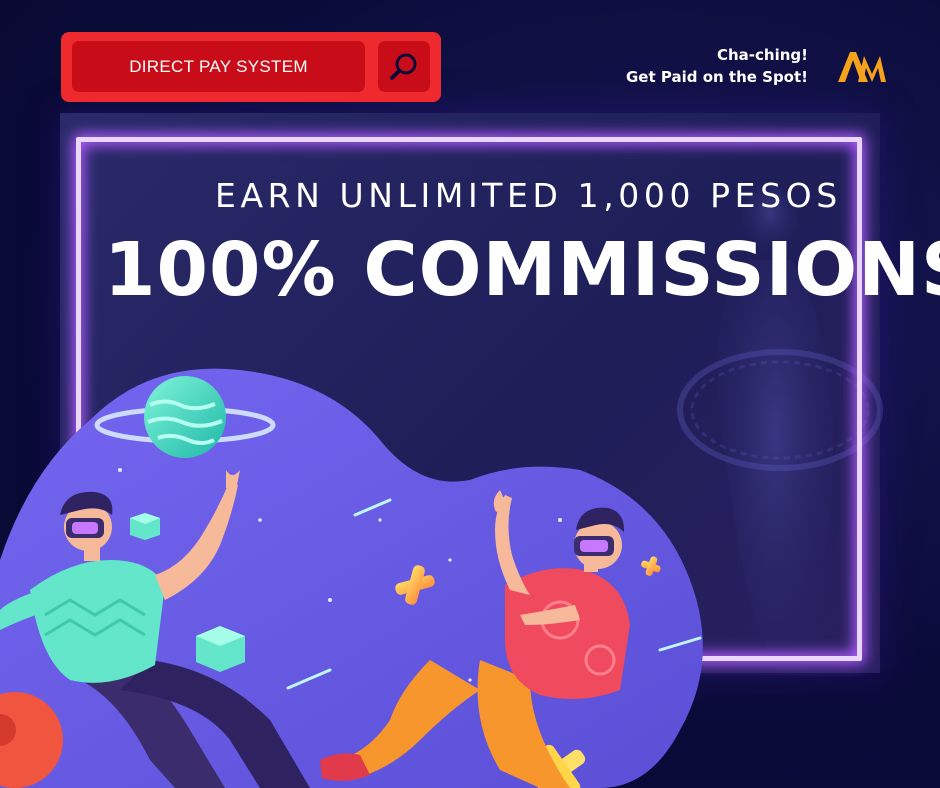 The width and height of the screenshot is (940, 788). I want to click on cube-icon, so click(145, 526).